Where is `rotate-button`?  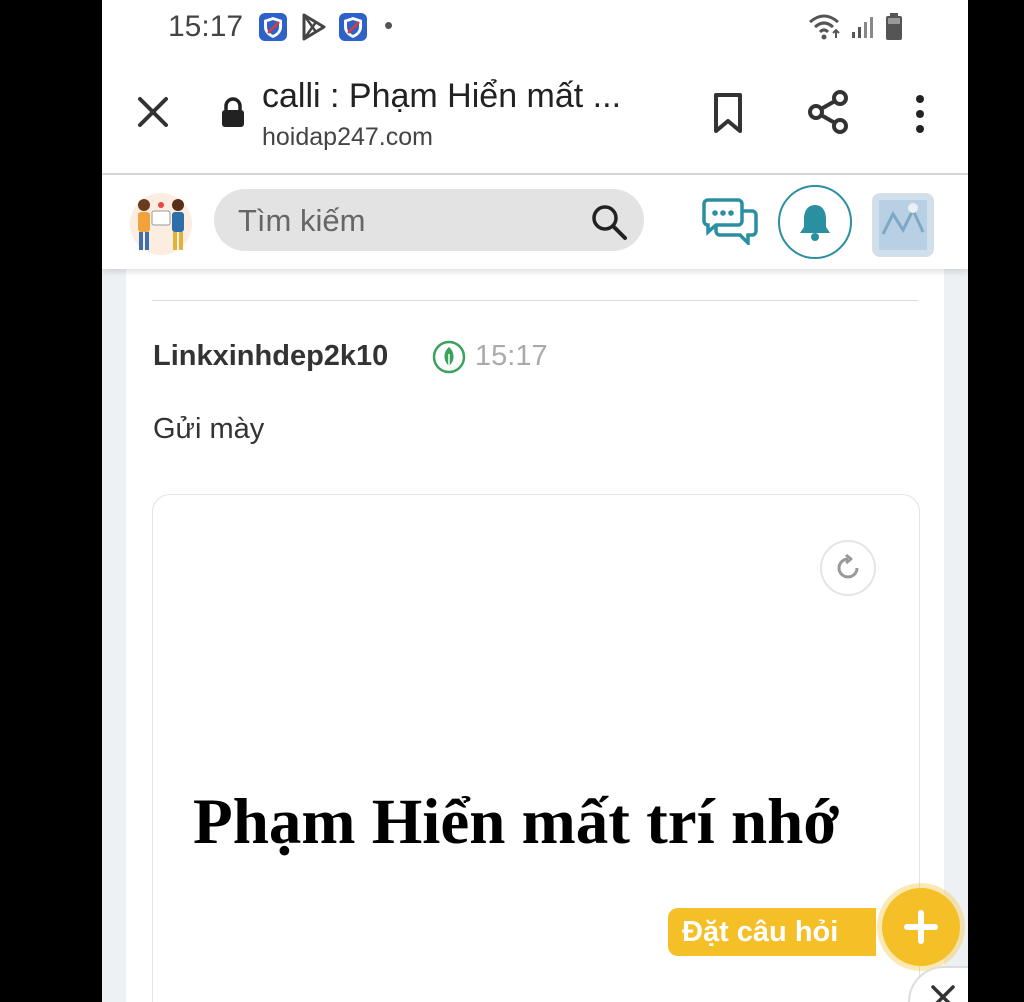 rotate-button is located at coordinates (848, 568).